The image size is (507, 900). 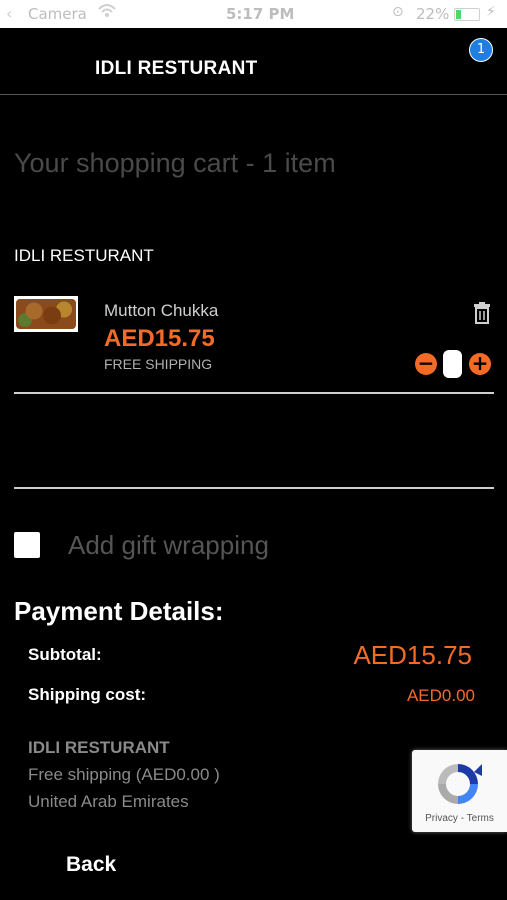 I want to click on gift-wrapping-checkbox, so click(x=27, y=545).